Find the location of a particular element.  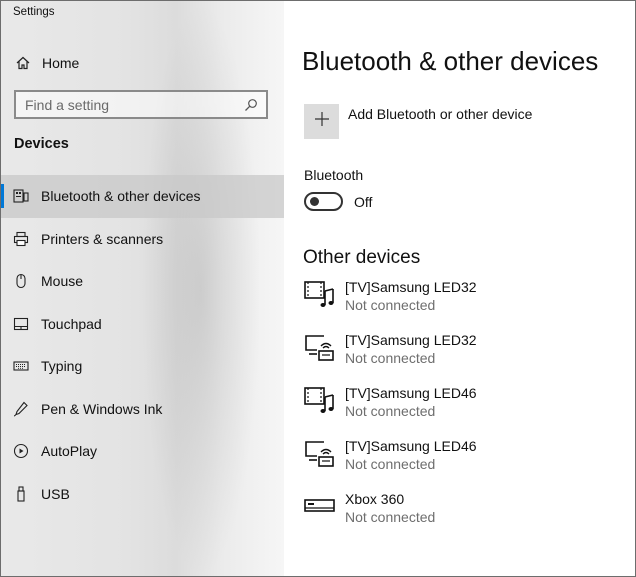

plus-icon is located at coordinates (322, 121).